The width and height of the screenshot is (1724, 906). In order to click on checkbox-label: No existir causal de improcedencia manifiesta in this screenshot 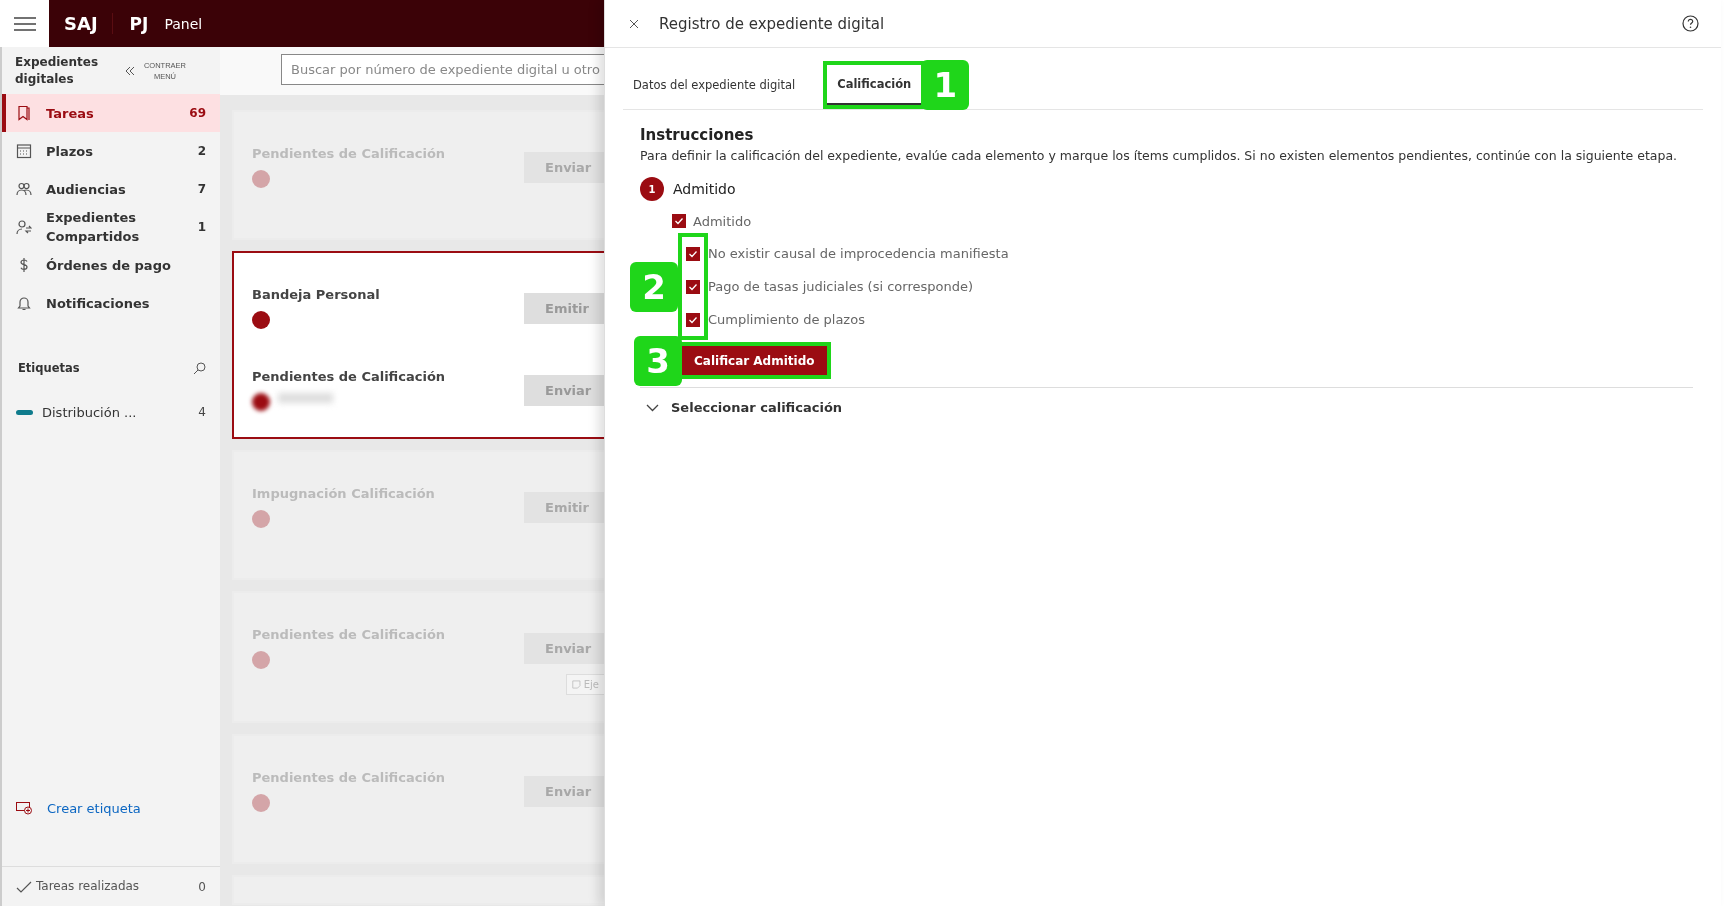, I will do `click(858, 253)`.